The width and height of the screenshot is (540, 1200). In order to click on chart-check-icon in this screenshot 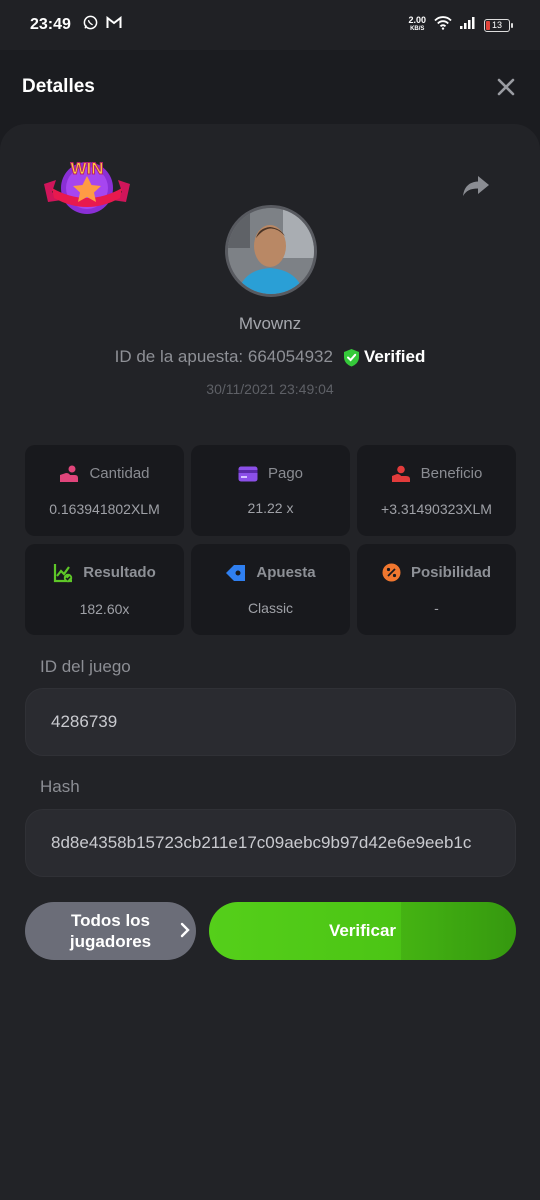, I will do `click(63, 572)`.